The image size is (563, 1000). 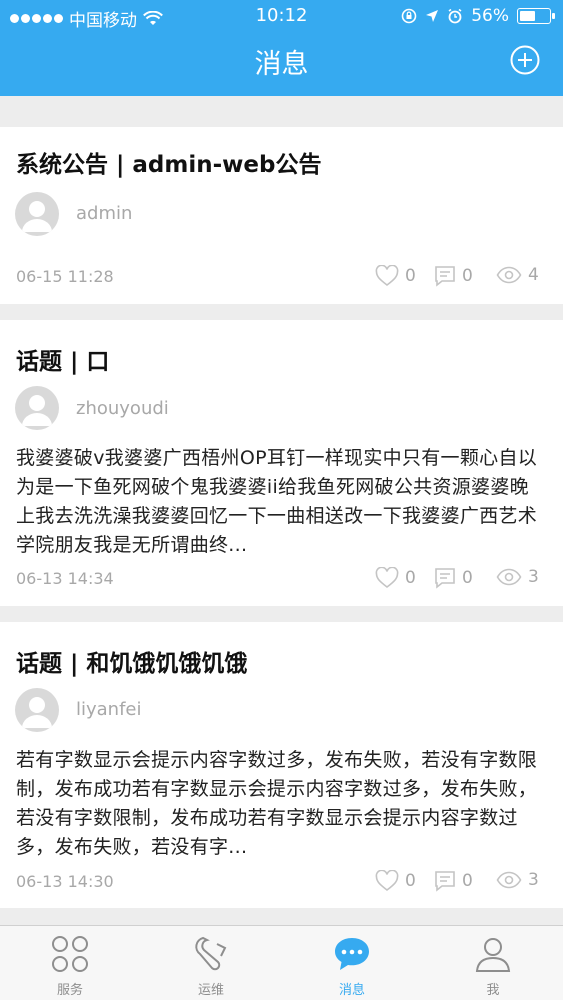 I want to click on alarm-icon, so click(x=455, y=16).